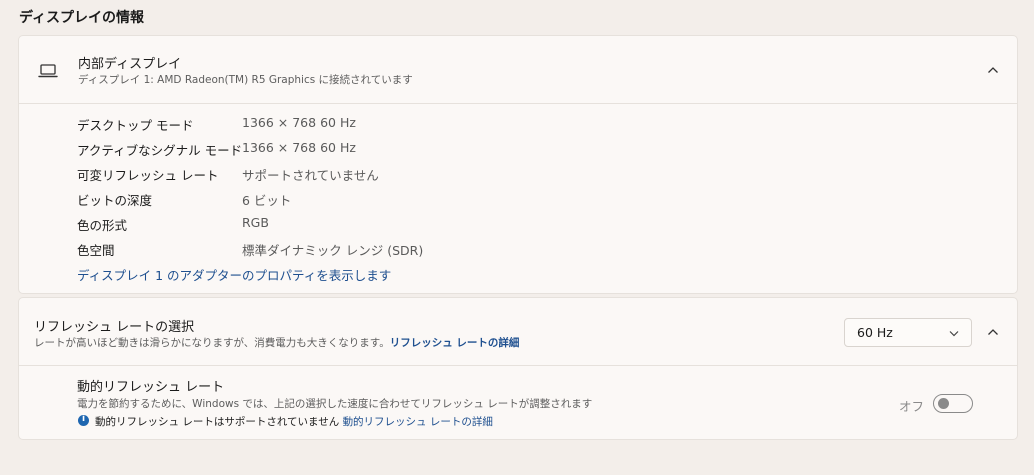 The width and height of the screenshot is (1034, 475). I want to click on row-label-color-format: 色の形式, so click(102, 225).